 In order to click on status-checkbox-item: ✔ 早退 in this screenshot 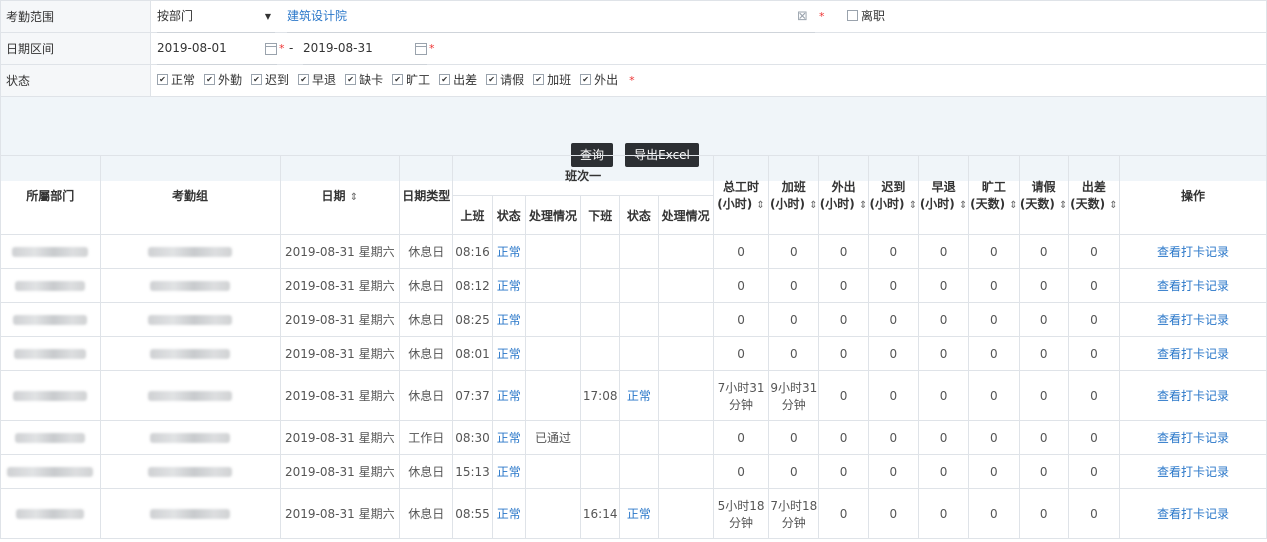, I will do `click(317, 80)`.